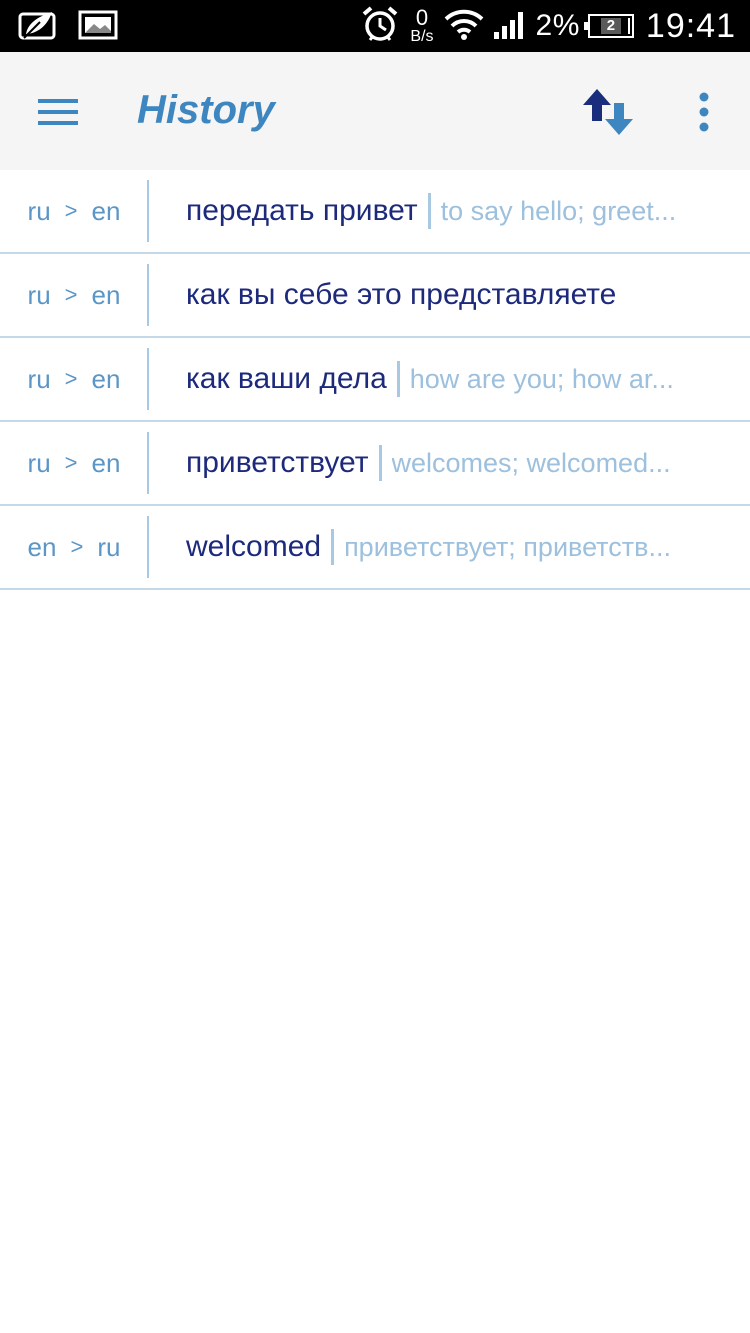 The image size is (750, 1333). I want to click on network-rate: 0 B/s, so click(421, 26).